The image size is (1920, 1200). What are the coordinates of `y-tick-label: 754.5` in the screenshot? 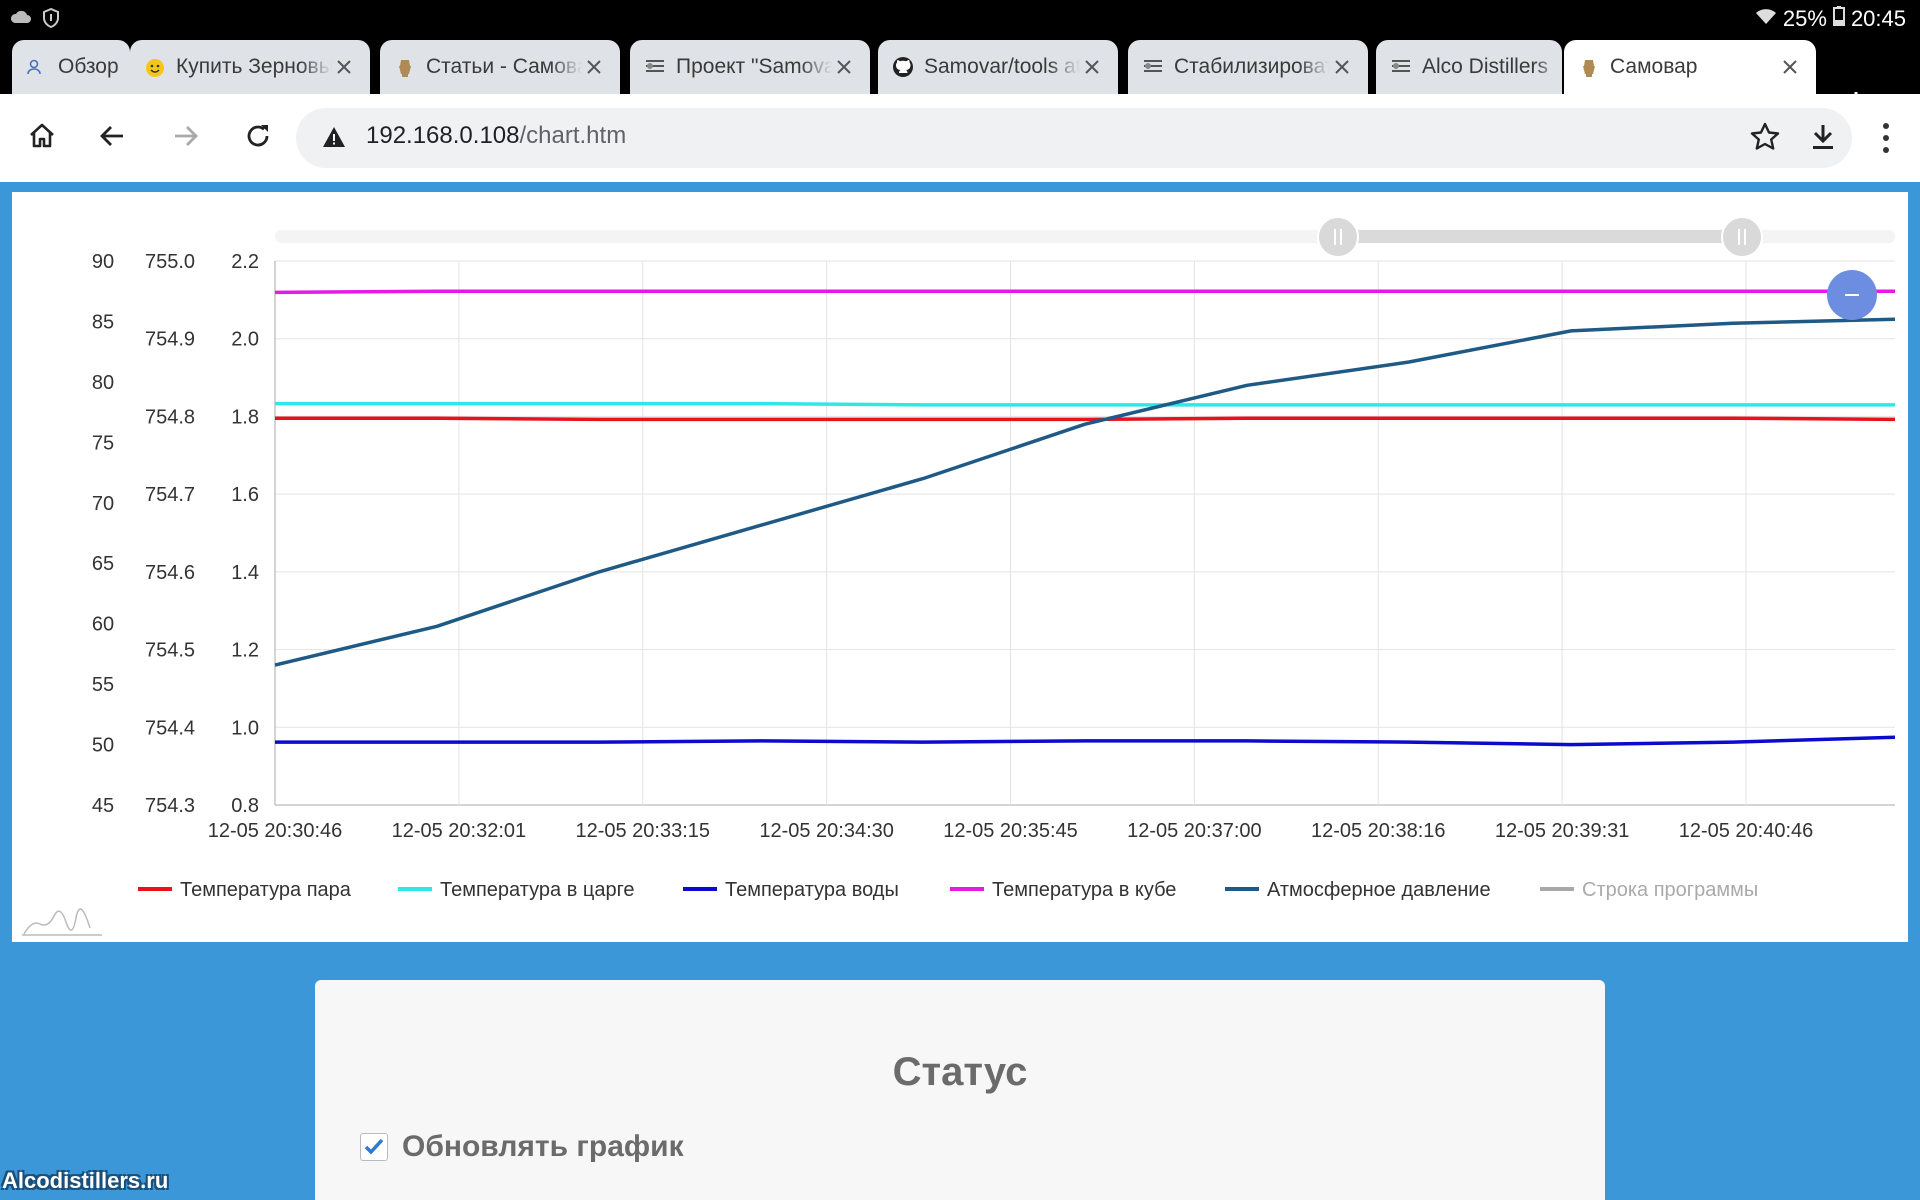 It's located at (170, 651).